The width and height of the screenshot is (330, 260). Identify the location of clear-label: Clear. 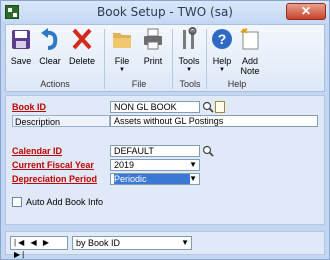
(50, 61).